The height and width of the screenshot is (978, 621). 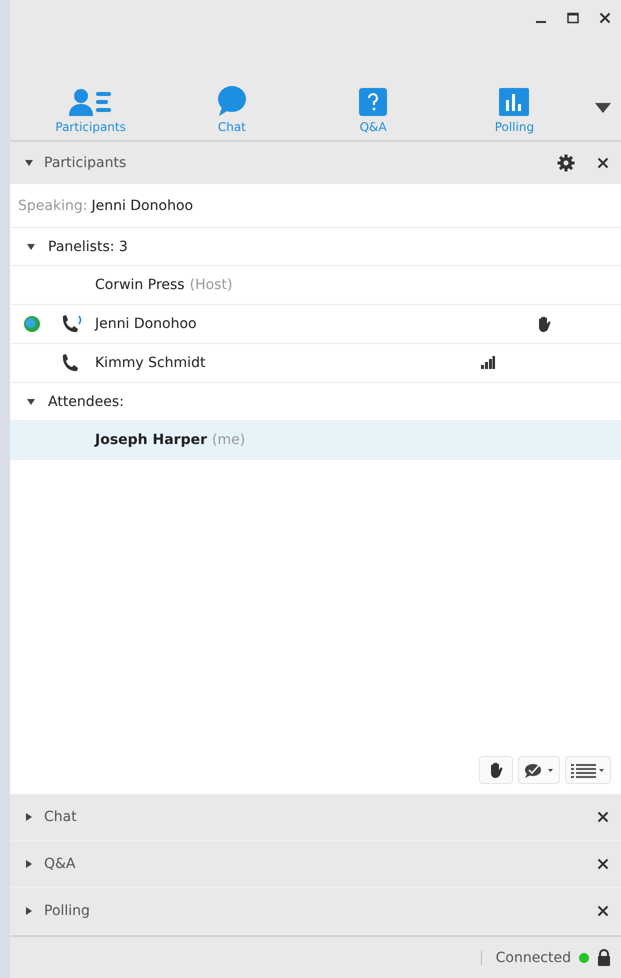 I want to click on list-menu-button, so click(x=588, y=770).